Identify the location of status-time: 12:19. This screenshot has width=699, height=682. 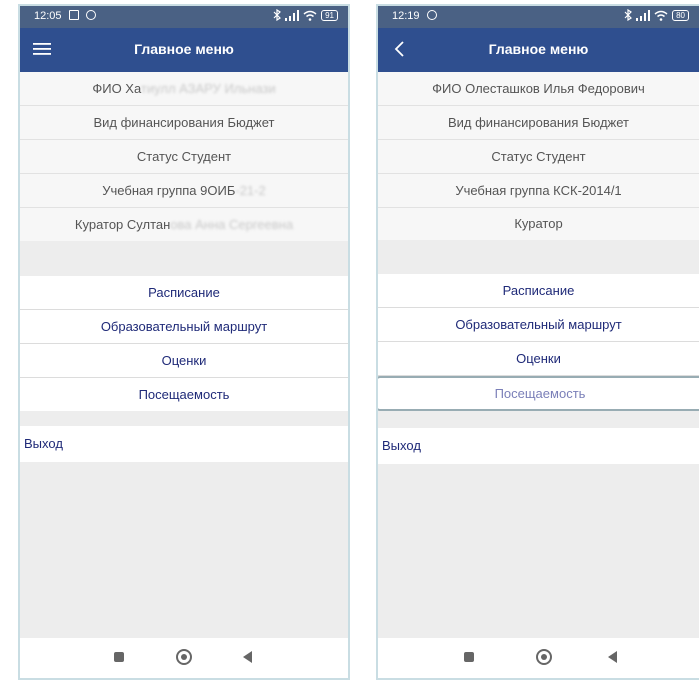
(406, 16).